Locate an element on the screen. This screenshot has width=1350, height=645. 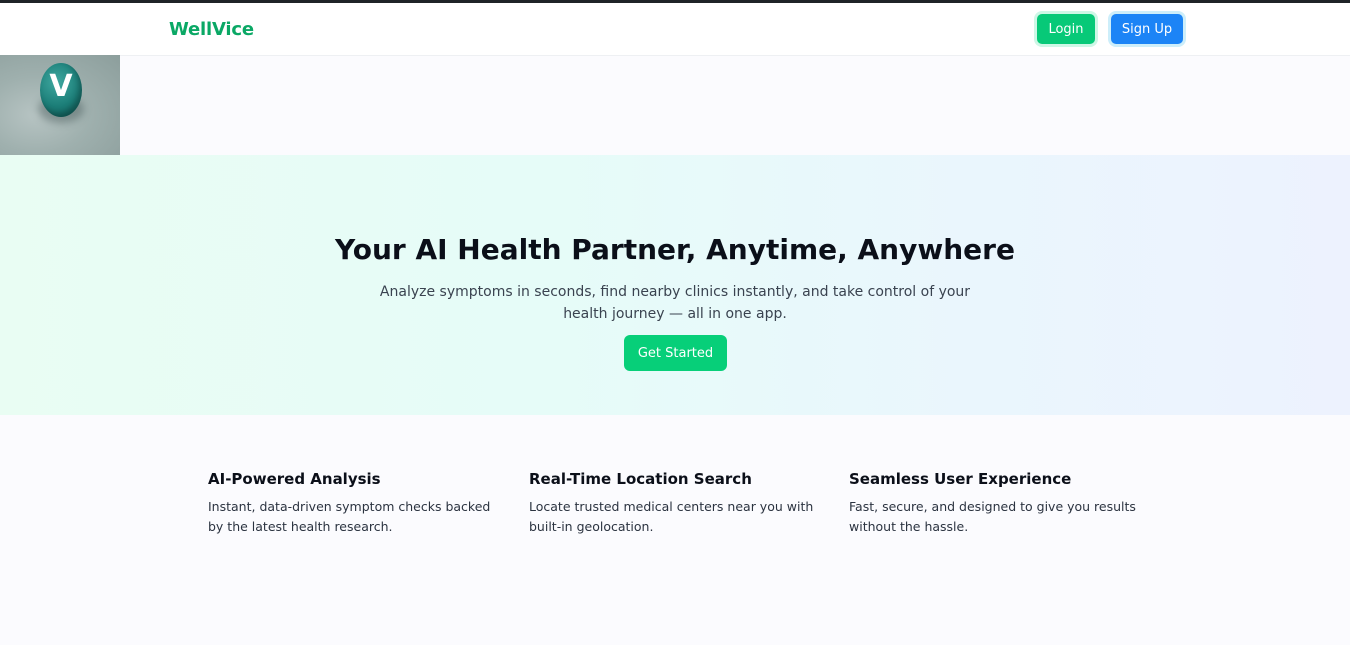
logo-image: V is located at coordinates (60, 105).